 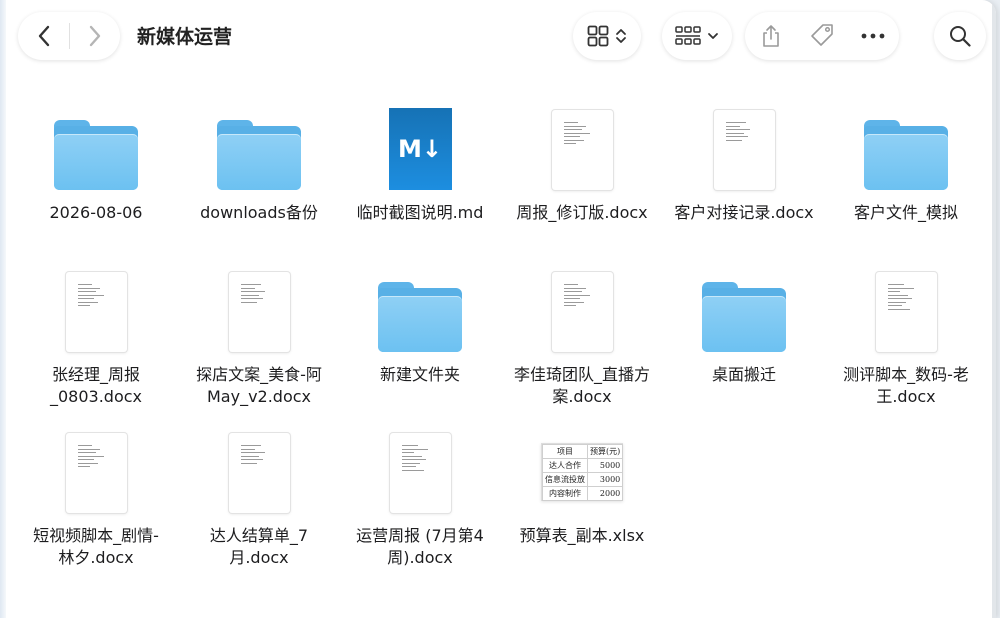 I want to click on markdown-file-icon: M↓, so click(x=420, y=149).